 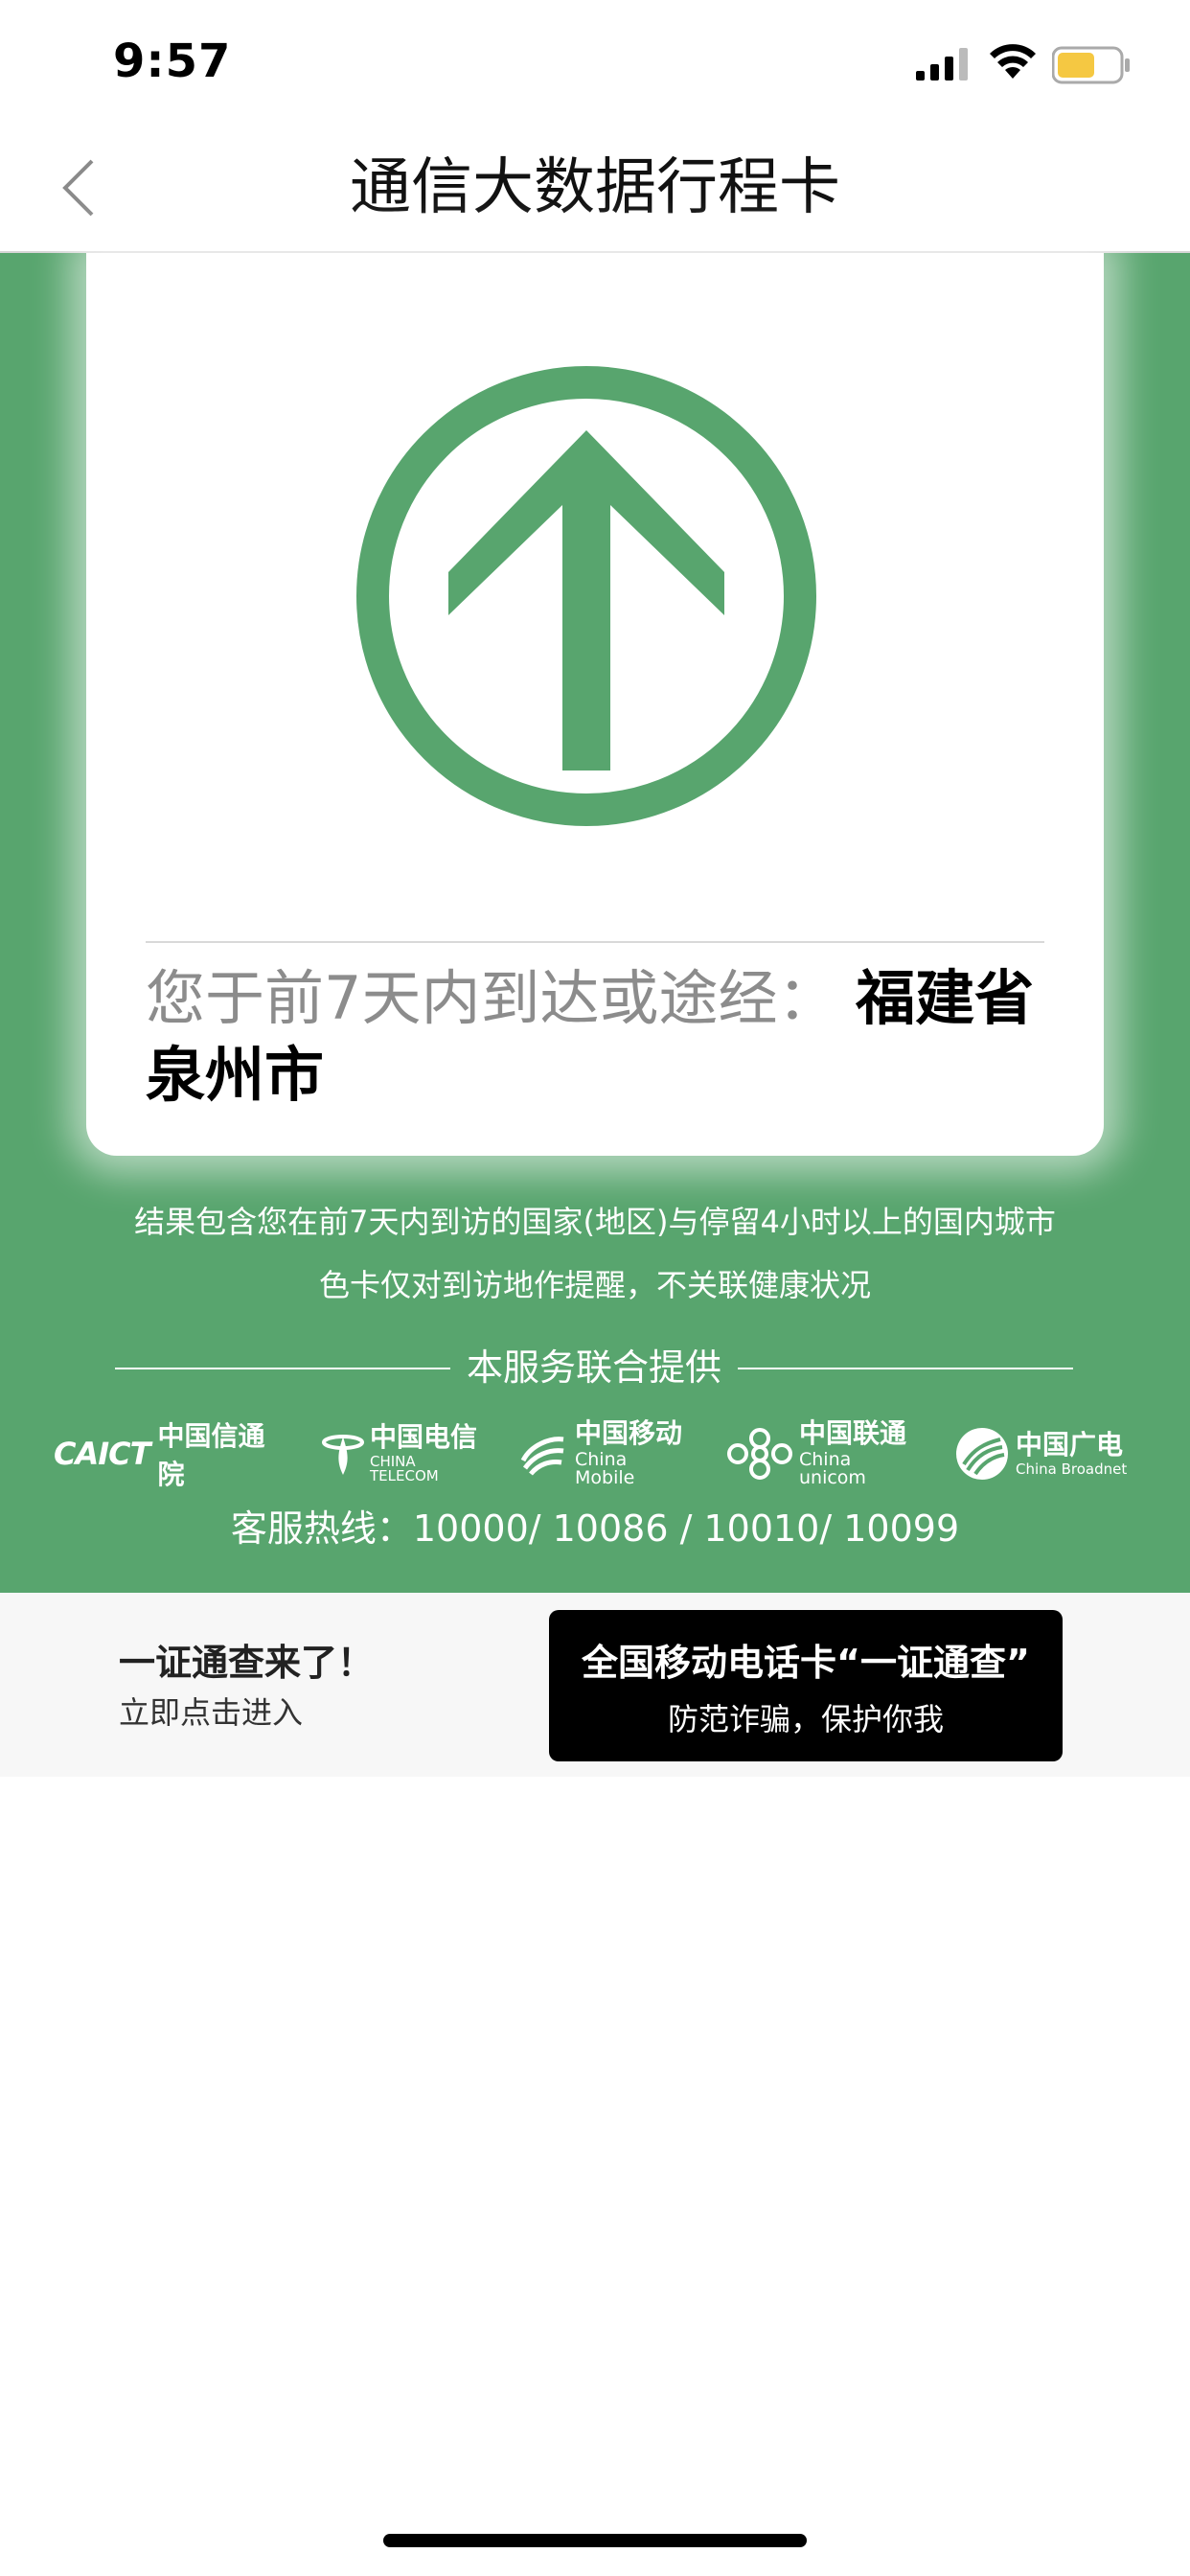 I want to click on china-telecom-icon, so click(x=343, y=1455).